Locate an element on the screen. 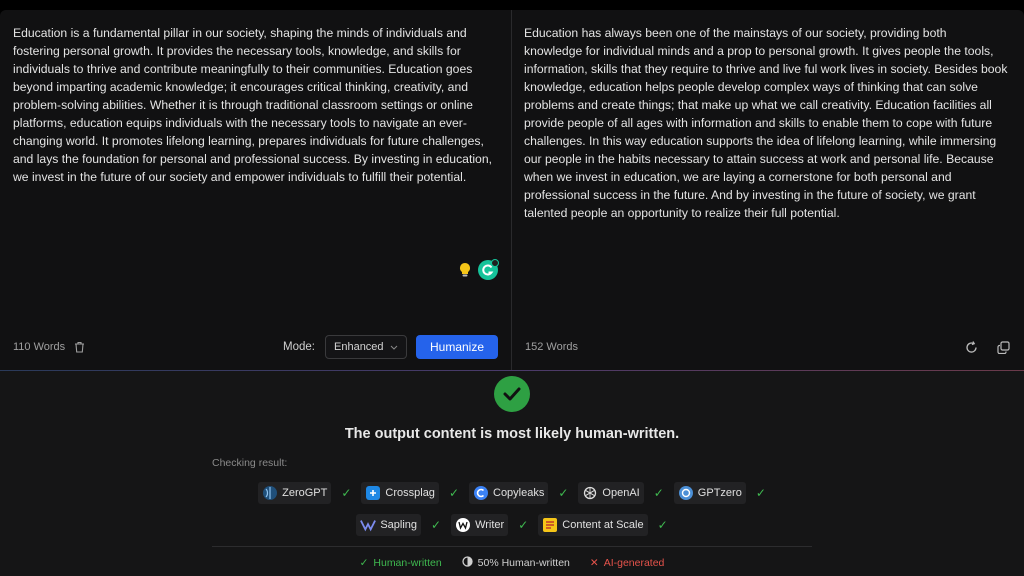 This screenshot has width=1024, height=576. assist-icons is located at coordinates (478, 270).